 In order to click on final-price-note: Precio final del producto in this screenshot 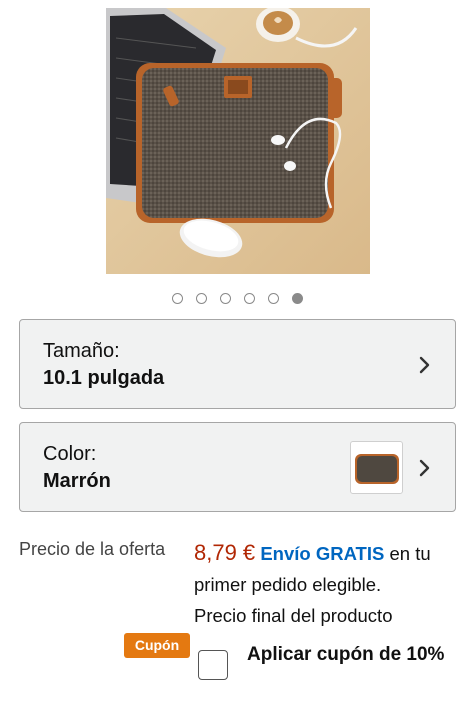, I will do `click(293, 615)`.